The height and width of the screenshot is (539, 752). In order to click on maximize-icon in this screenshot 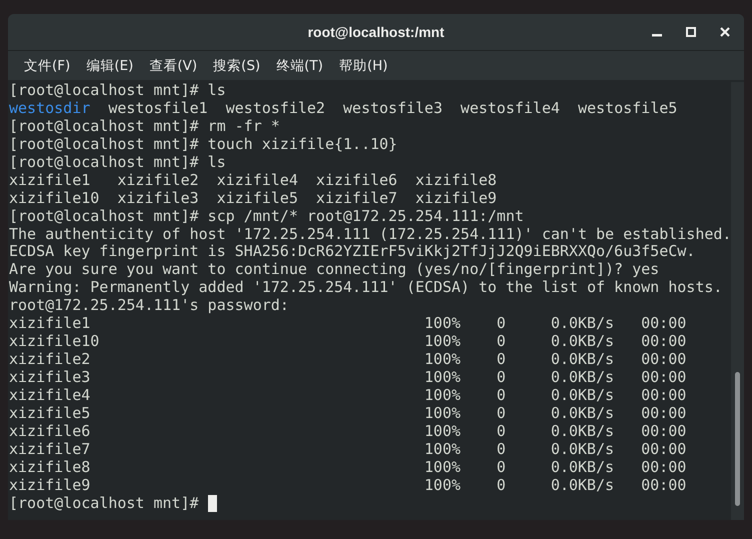, I will do `click(691, 32)`.